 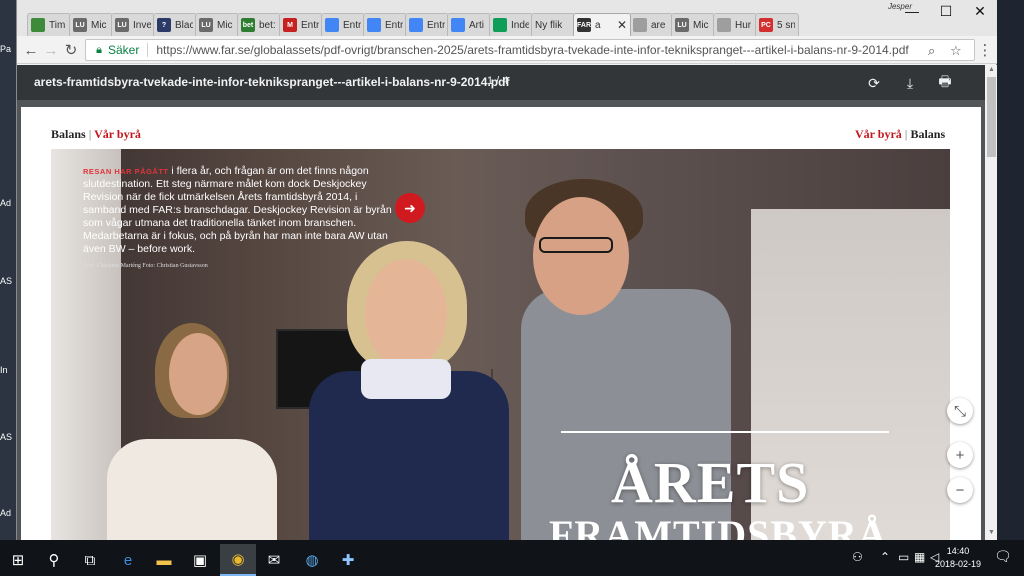 I want to click on app-tool-button: ✚, so click(x=348, y=560).